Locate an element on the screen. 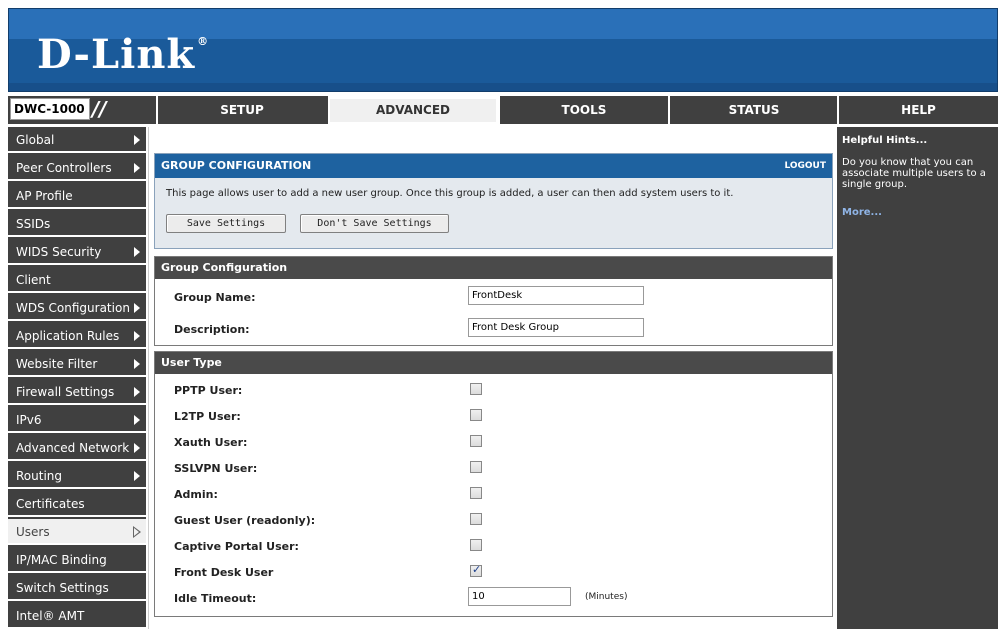 The image size is (998, 629). dont-save-button: Don't Save Settings is located at coordinates (374, 223).